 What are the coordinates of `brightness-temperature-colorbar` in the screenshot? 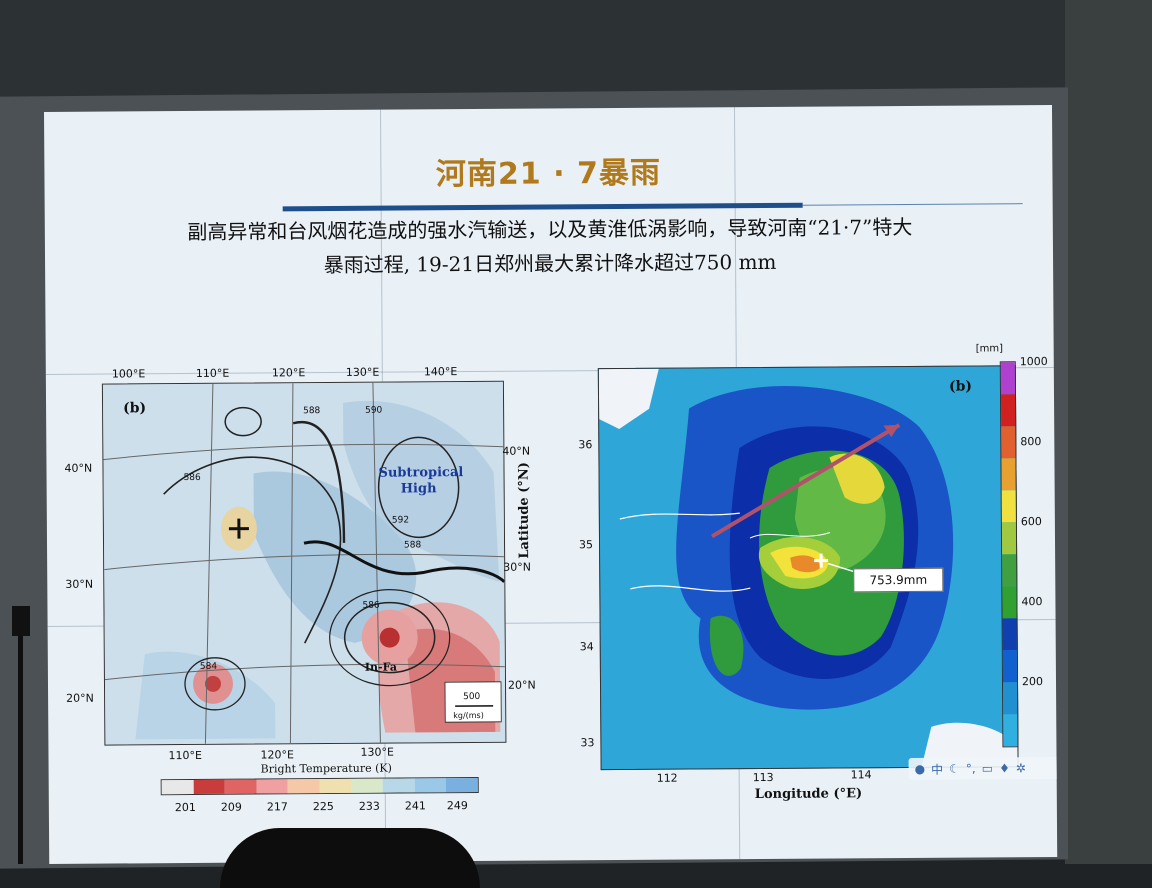 It's located at (320, 786).